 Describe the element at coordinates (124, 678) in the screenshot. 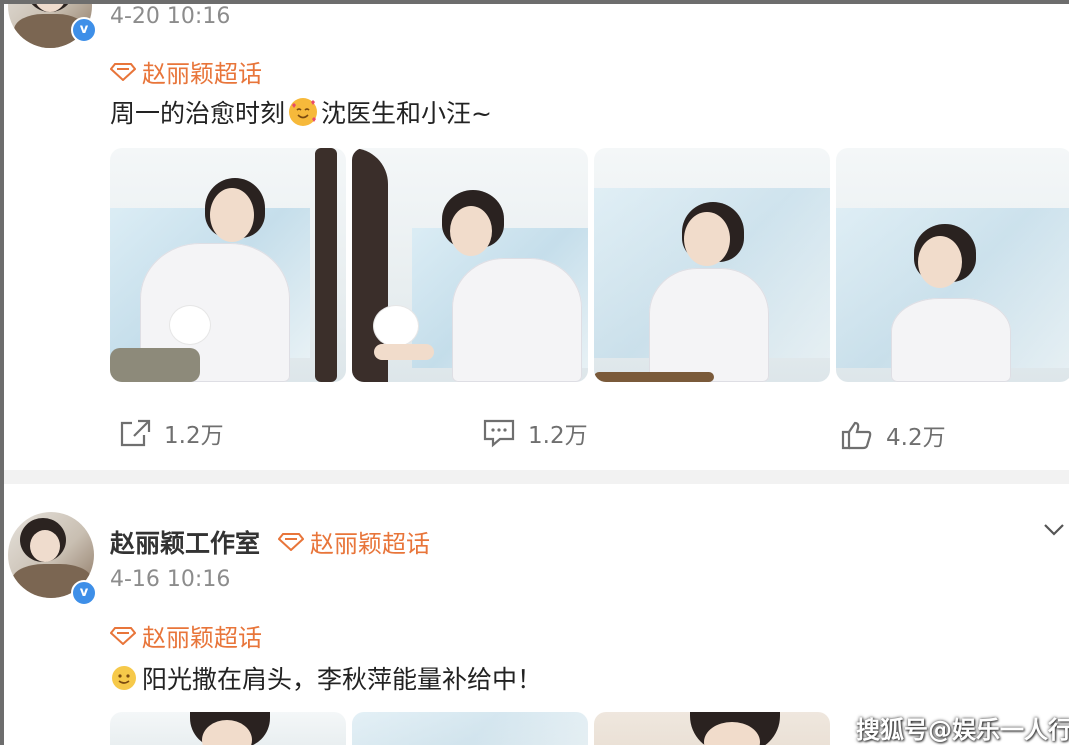

I see `smiling-face-icon` at that location.